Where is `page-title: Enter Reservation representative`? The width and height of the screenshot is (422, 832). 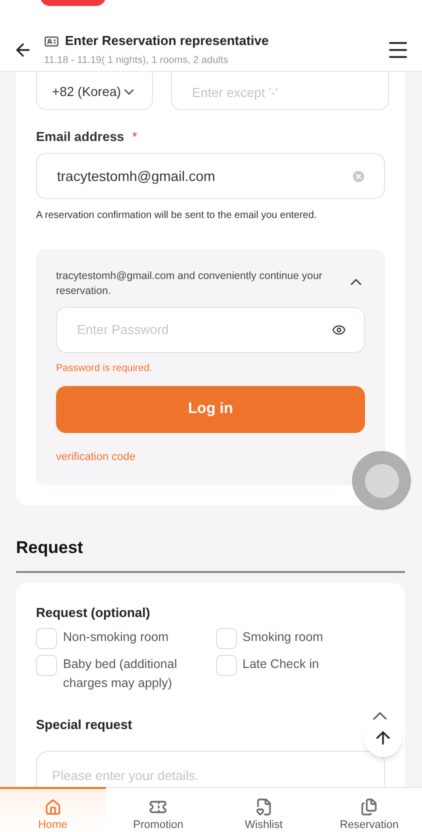 page-title: Enter Reservation representative is located at coordinates (167, 41).